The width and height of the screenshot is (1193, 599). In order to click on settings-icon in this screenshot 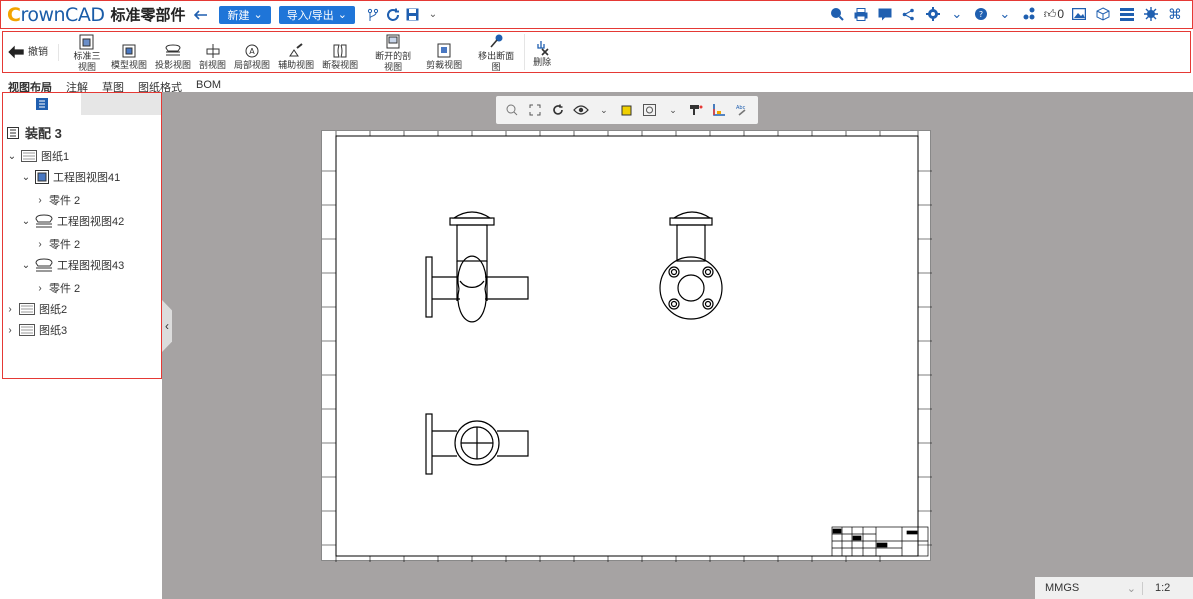, I will do `click(933, 14)`.